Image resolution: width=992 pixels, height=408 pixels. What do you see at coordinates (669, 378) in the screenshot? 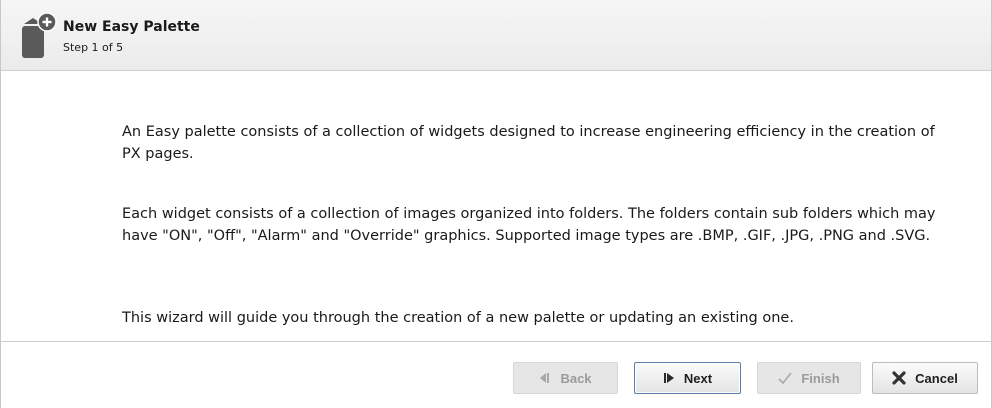
I see `next-arrow-icon` at bounding box center [669, 378].